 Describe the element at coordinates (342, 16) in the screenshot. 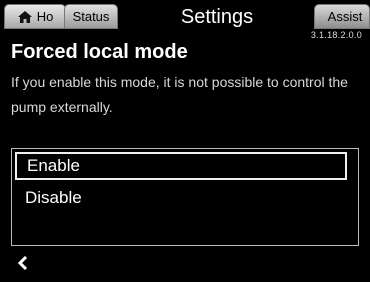

I see `tab-assist: Assist` at that location.